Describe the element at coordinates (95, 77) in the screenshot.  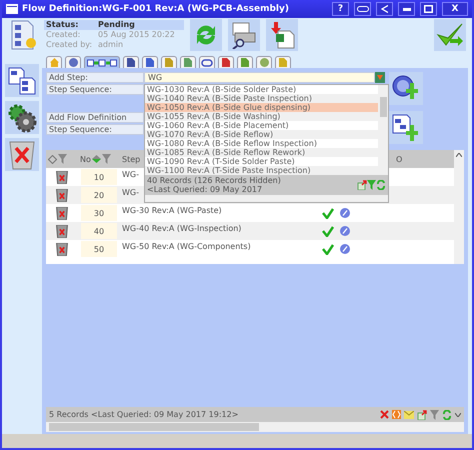
I see `field-label: Add Step:` at that location.